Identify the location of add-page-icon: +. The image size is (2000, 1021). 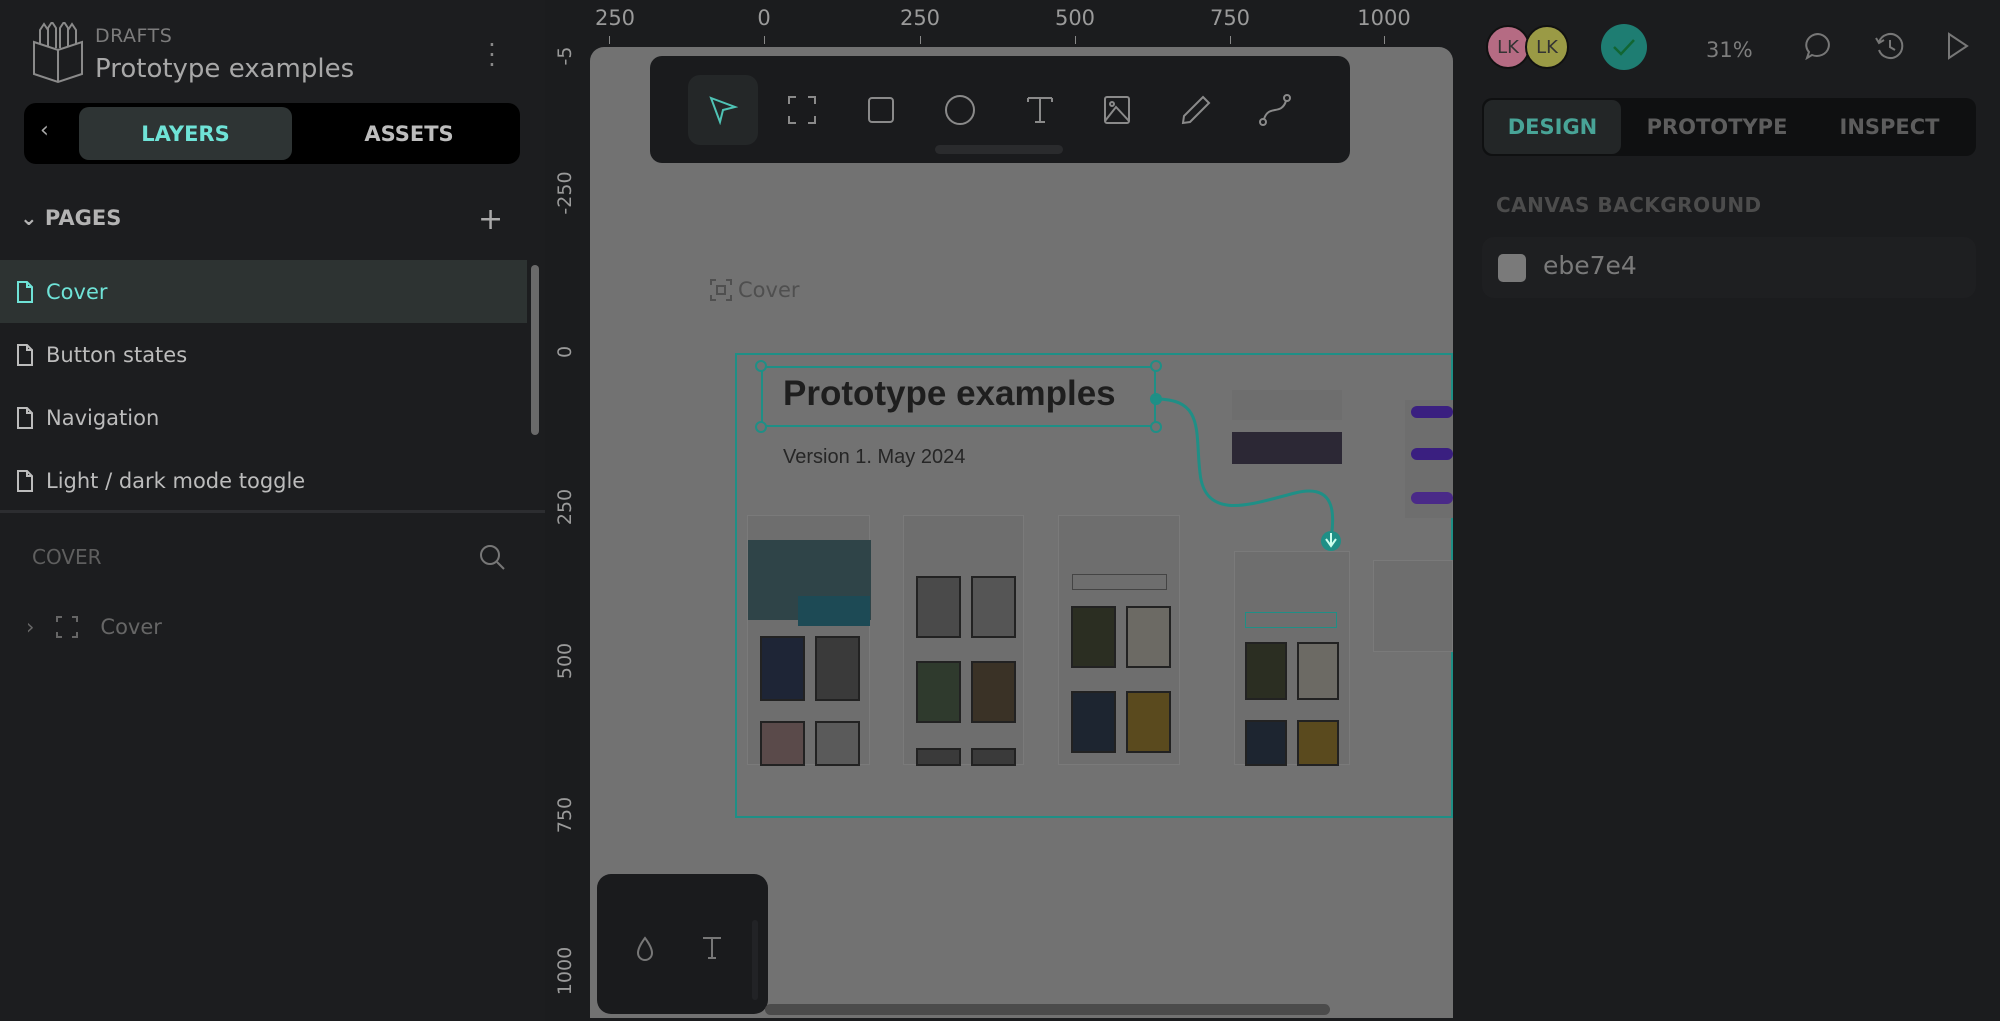
(490, 219).